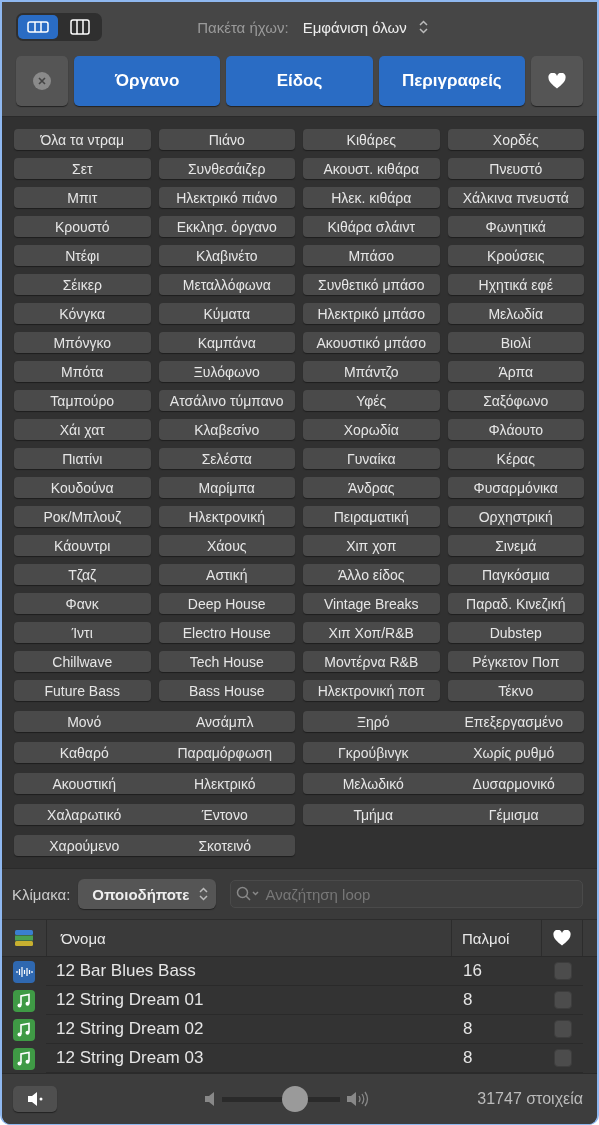 The height and width of the screenshot is (1125, 599). What do you see at coordinates (371, 255) in the screenshot?
I see `keyword-button: Μπάσο` at bounding box center [371, 255].